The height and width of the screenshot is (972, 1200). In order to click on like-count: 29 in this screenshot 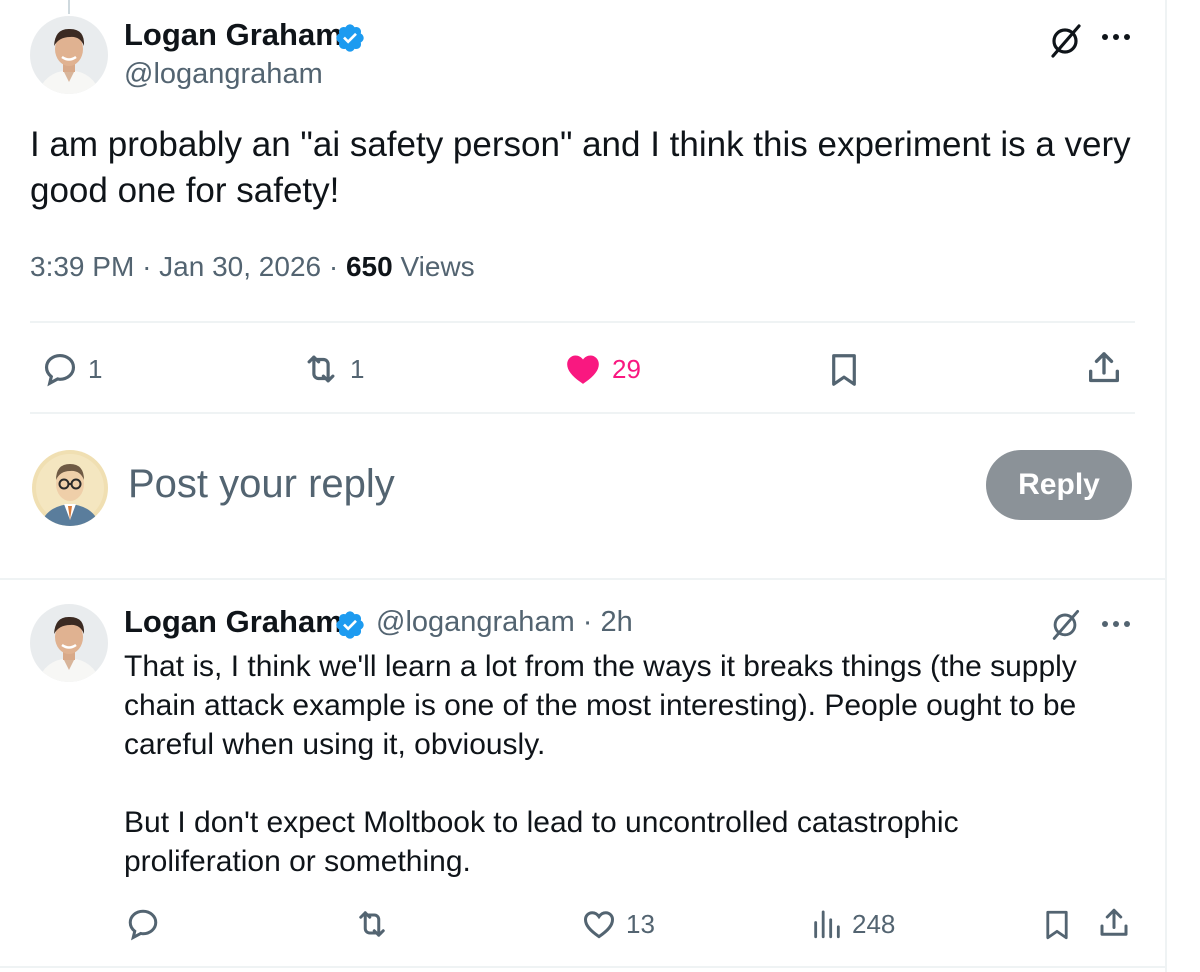, I will do `click(626, 368)`.